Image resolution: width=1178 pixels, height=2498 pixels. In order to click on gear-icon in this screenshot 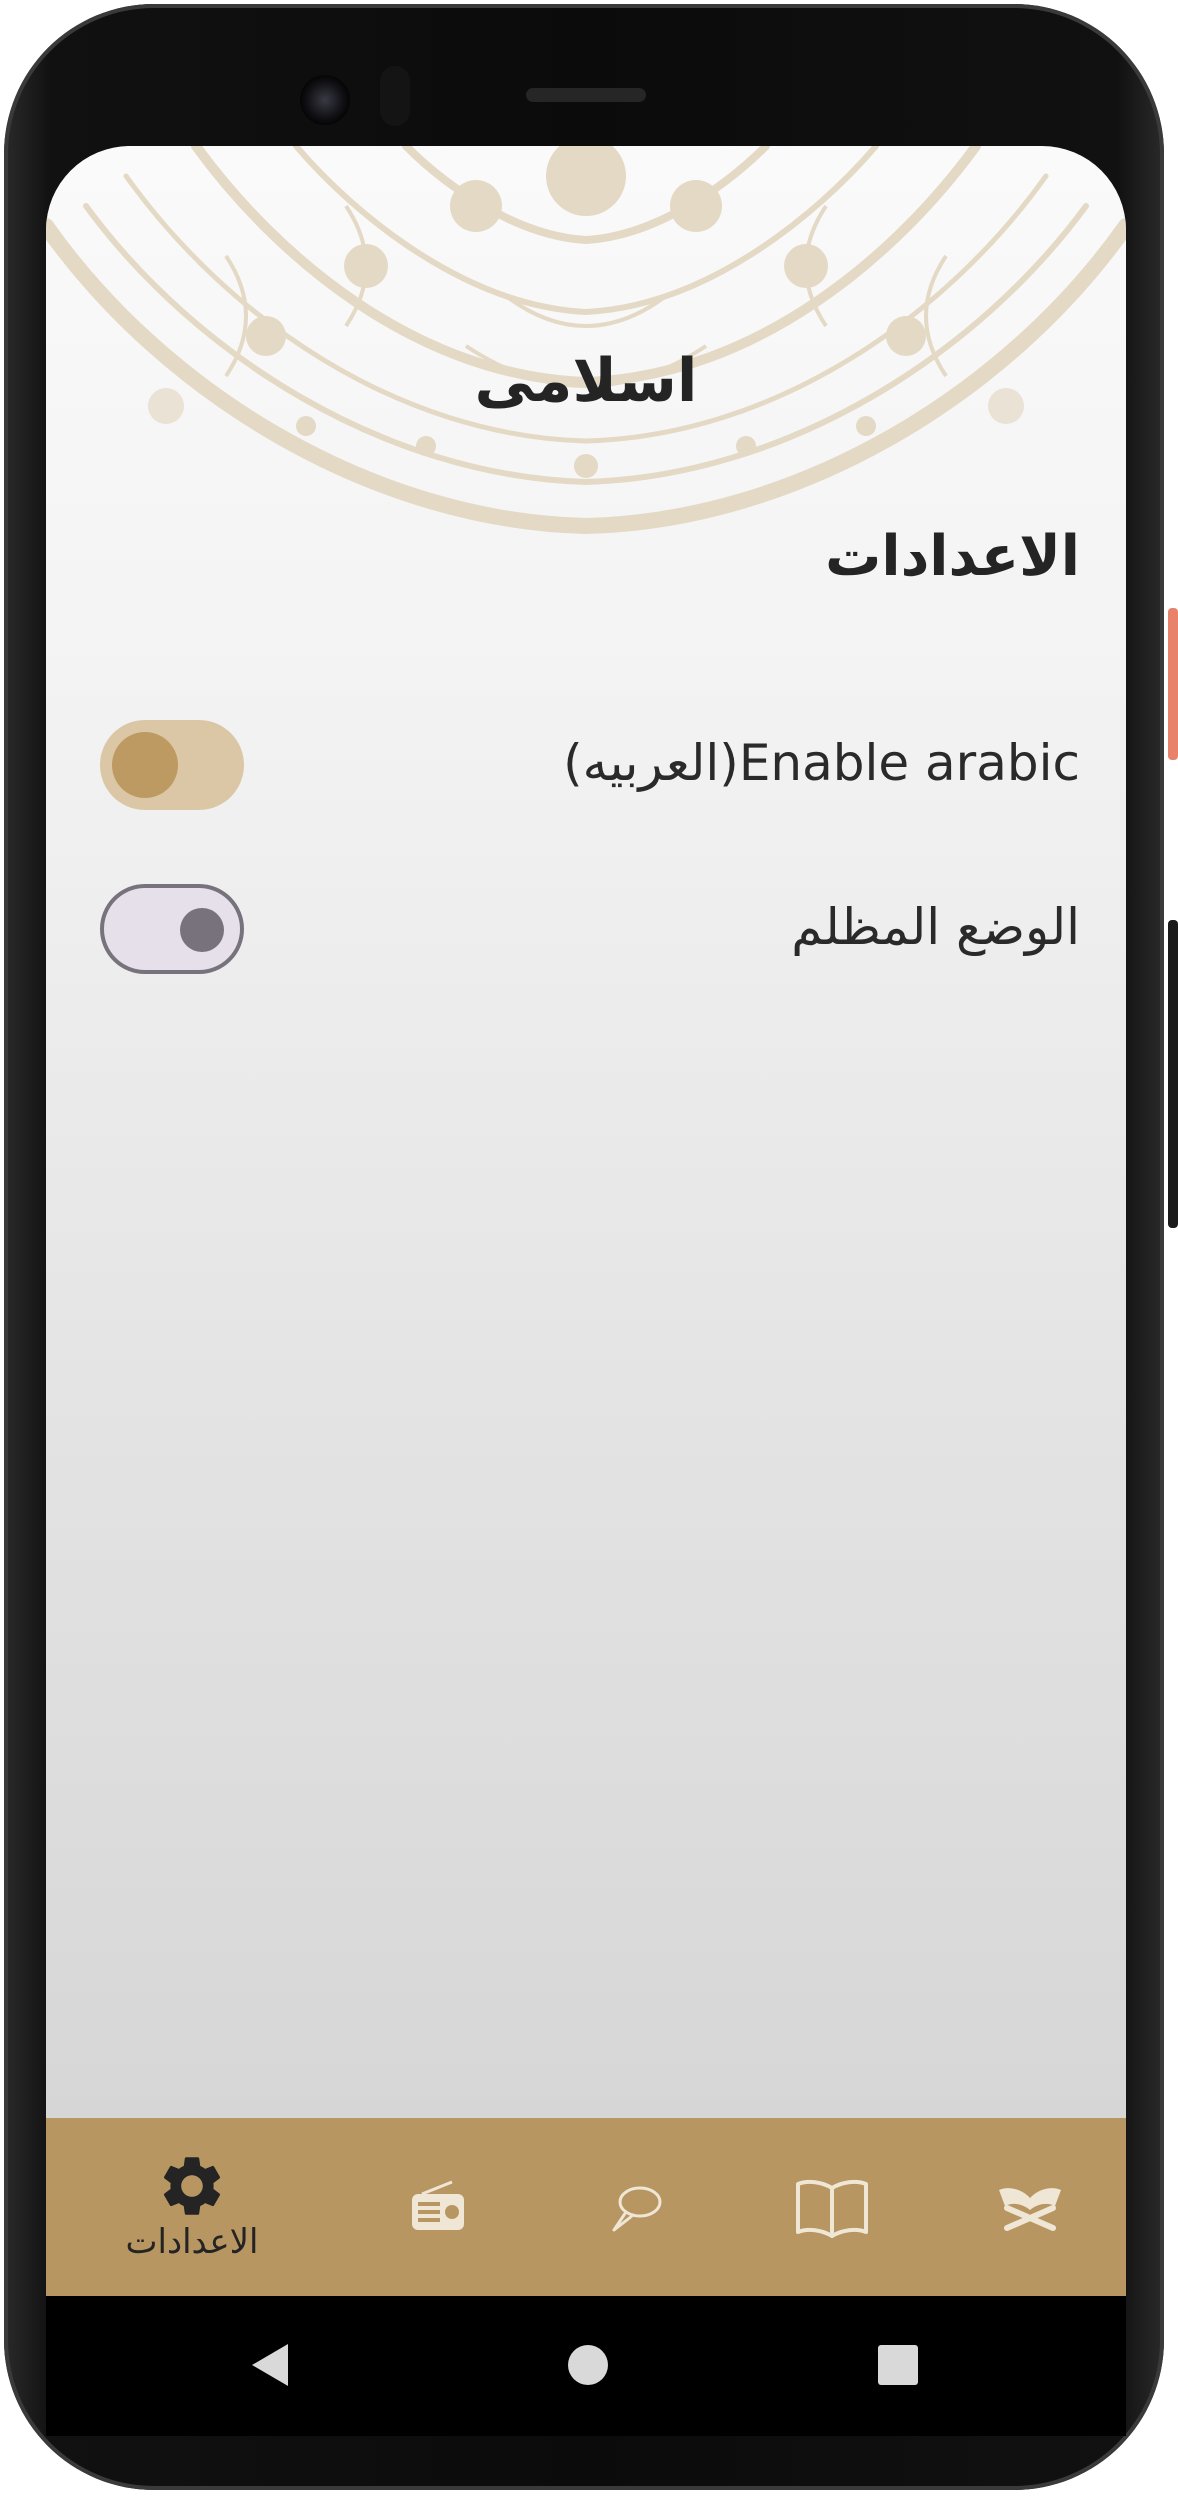, I will do `click(192, 2186)`.